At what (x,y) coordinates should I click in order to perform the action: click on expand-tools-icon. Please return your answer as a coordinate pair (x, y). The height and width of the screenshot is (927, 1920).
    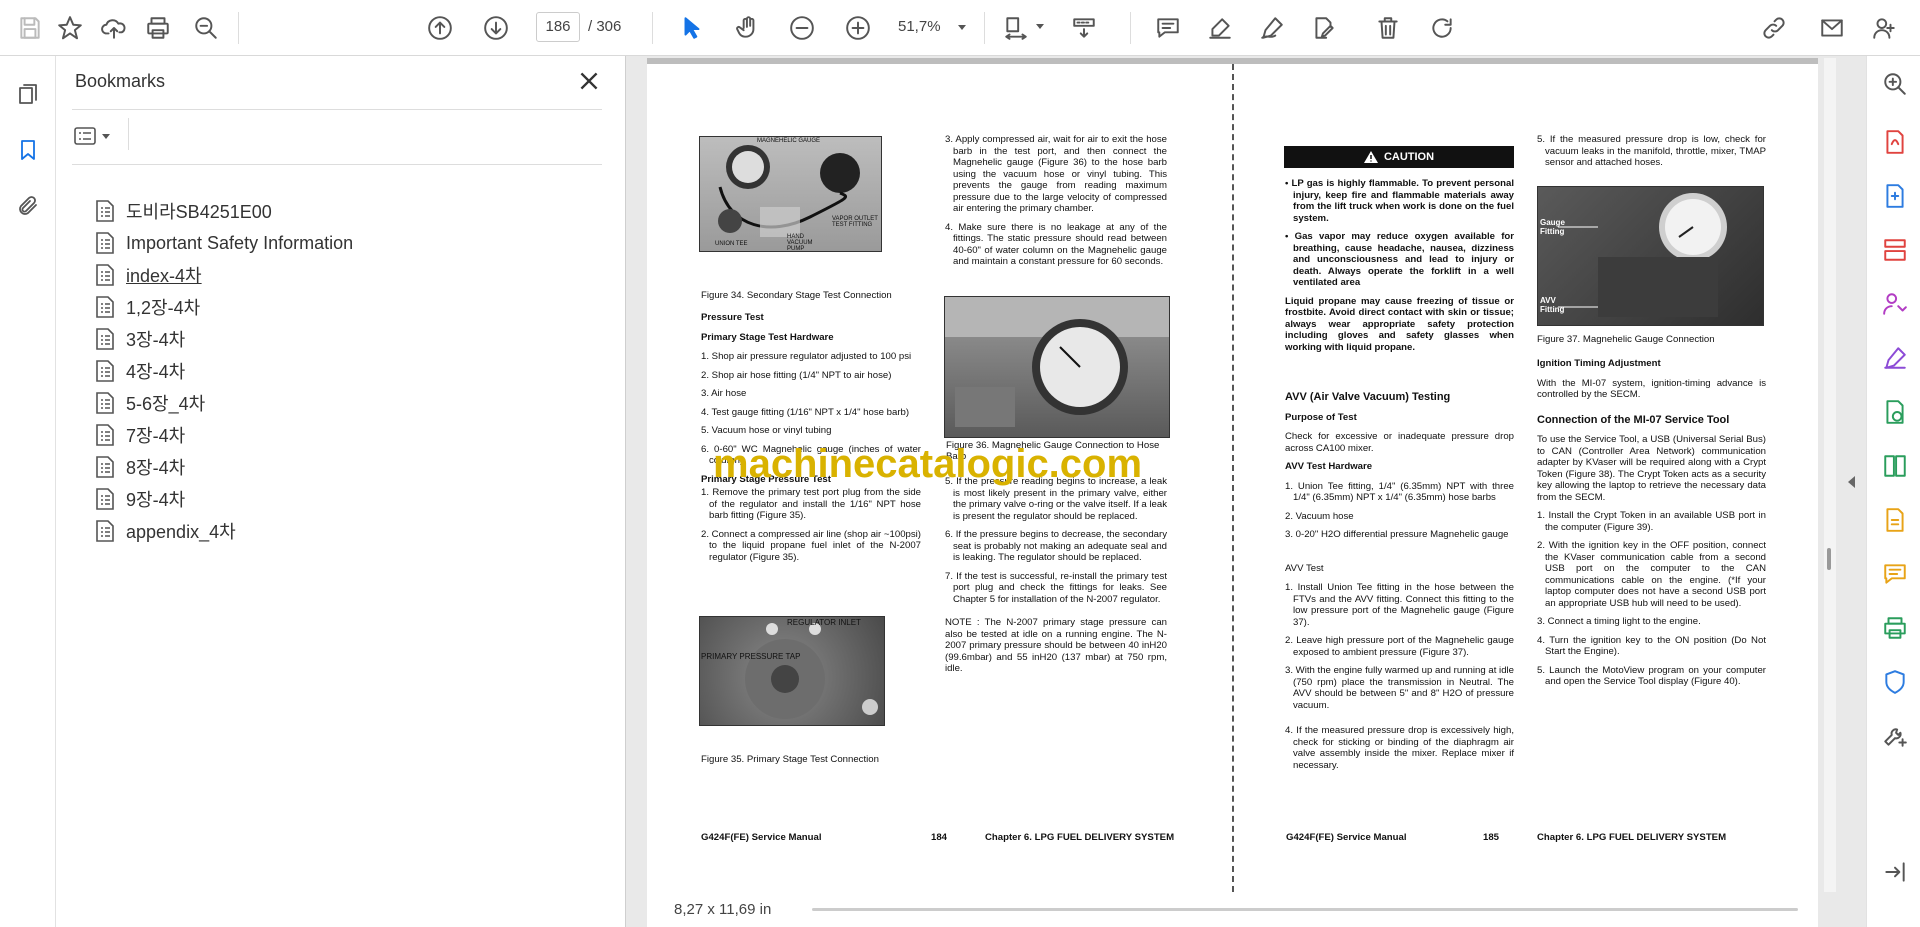
    Looking at the image, I should click on (1851, 482).